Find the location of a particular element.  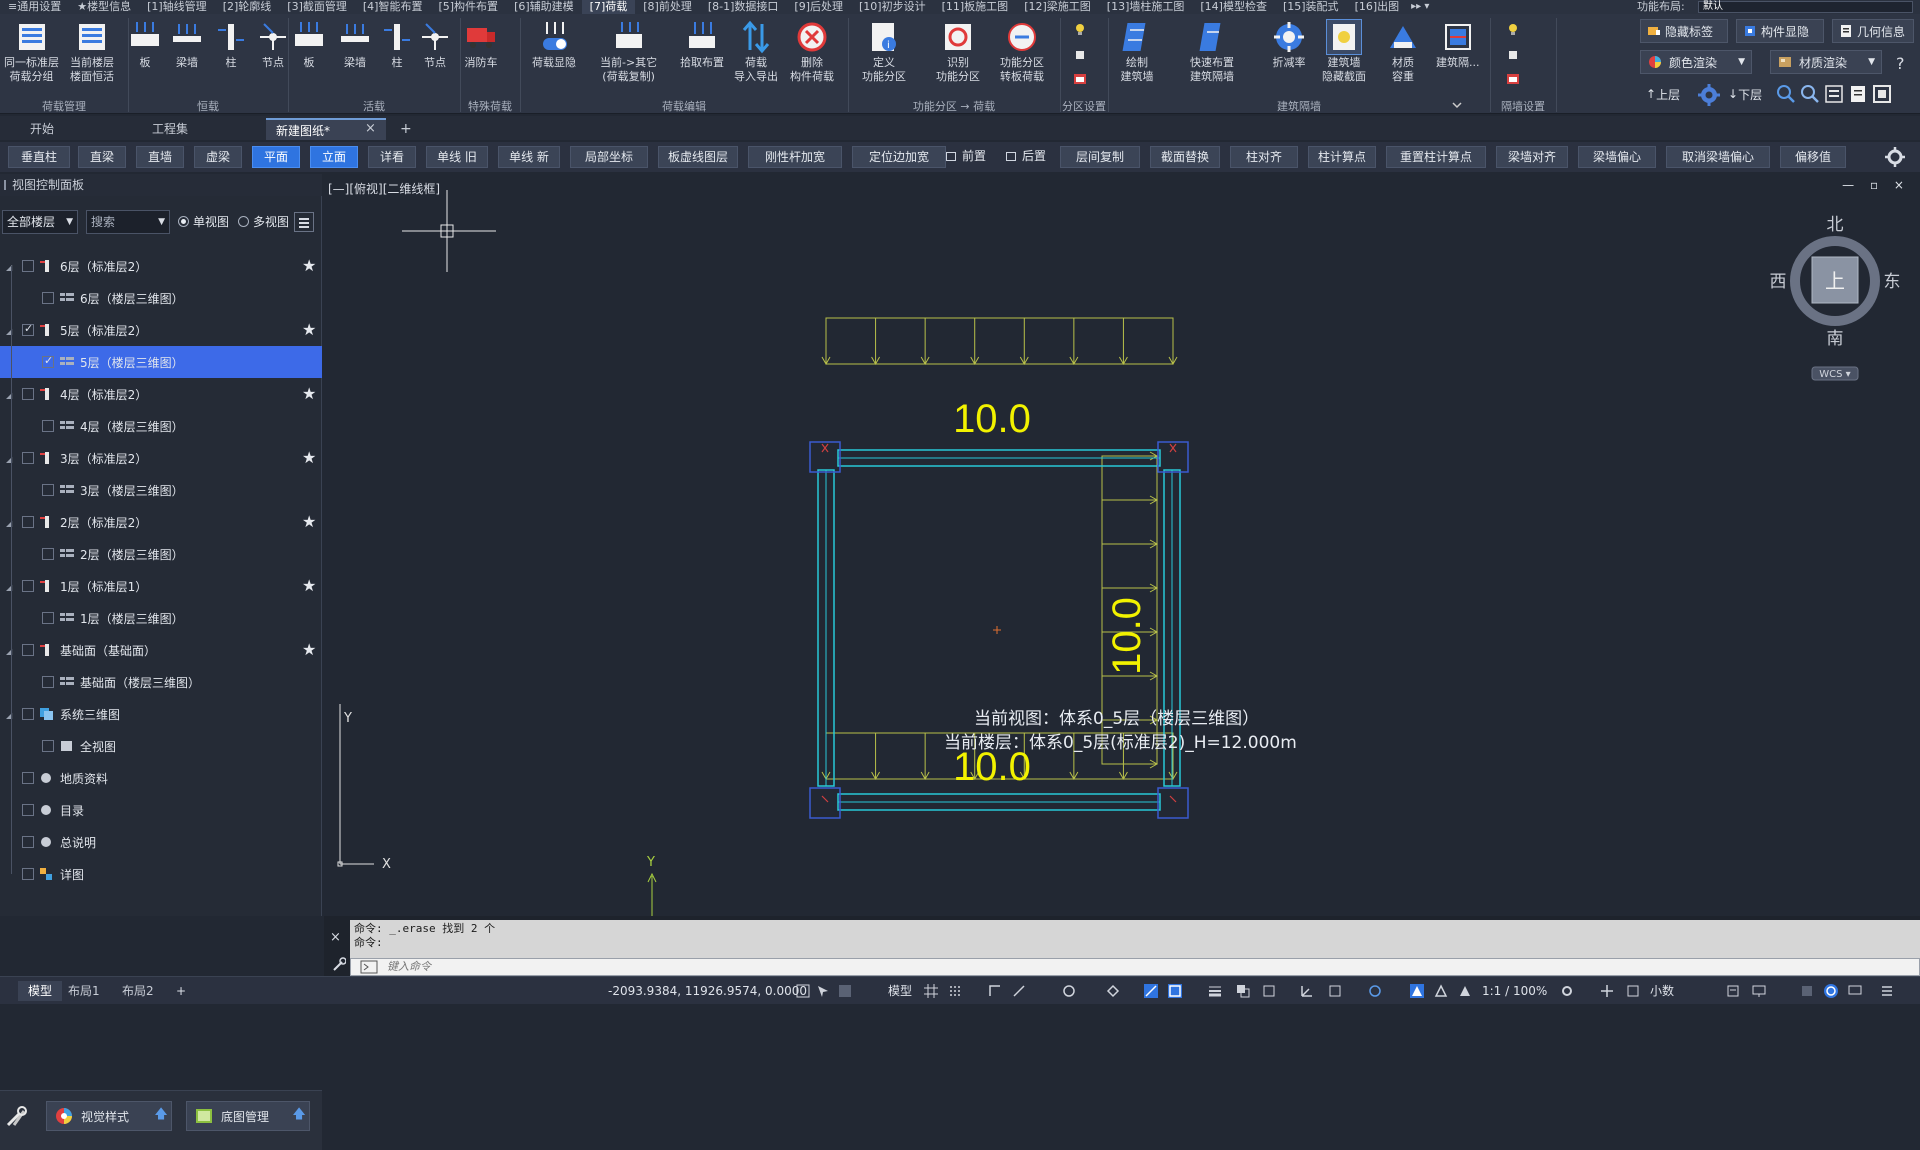

annotation-icon is located at coordinates (1375, 991).